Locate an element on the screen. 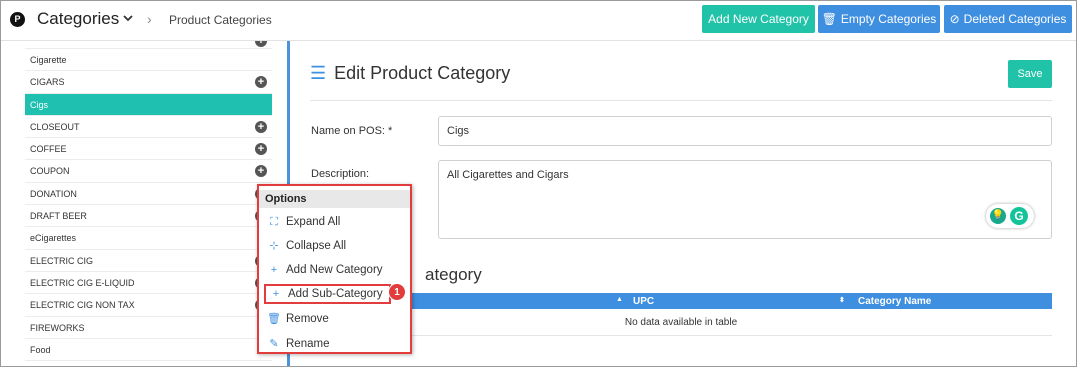 The height and width of the screenshot is (367, 1077). menu-item-add-sub-category: + Add Sub-Category is located at coordinates (327, 294).